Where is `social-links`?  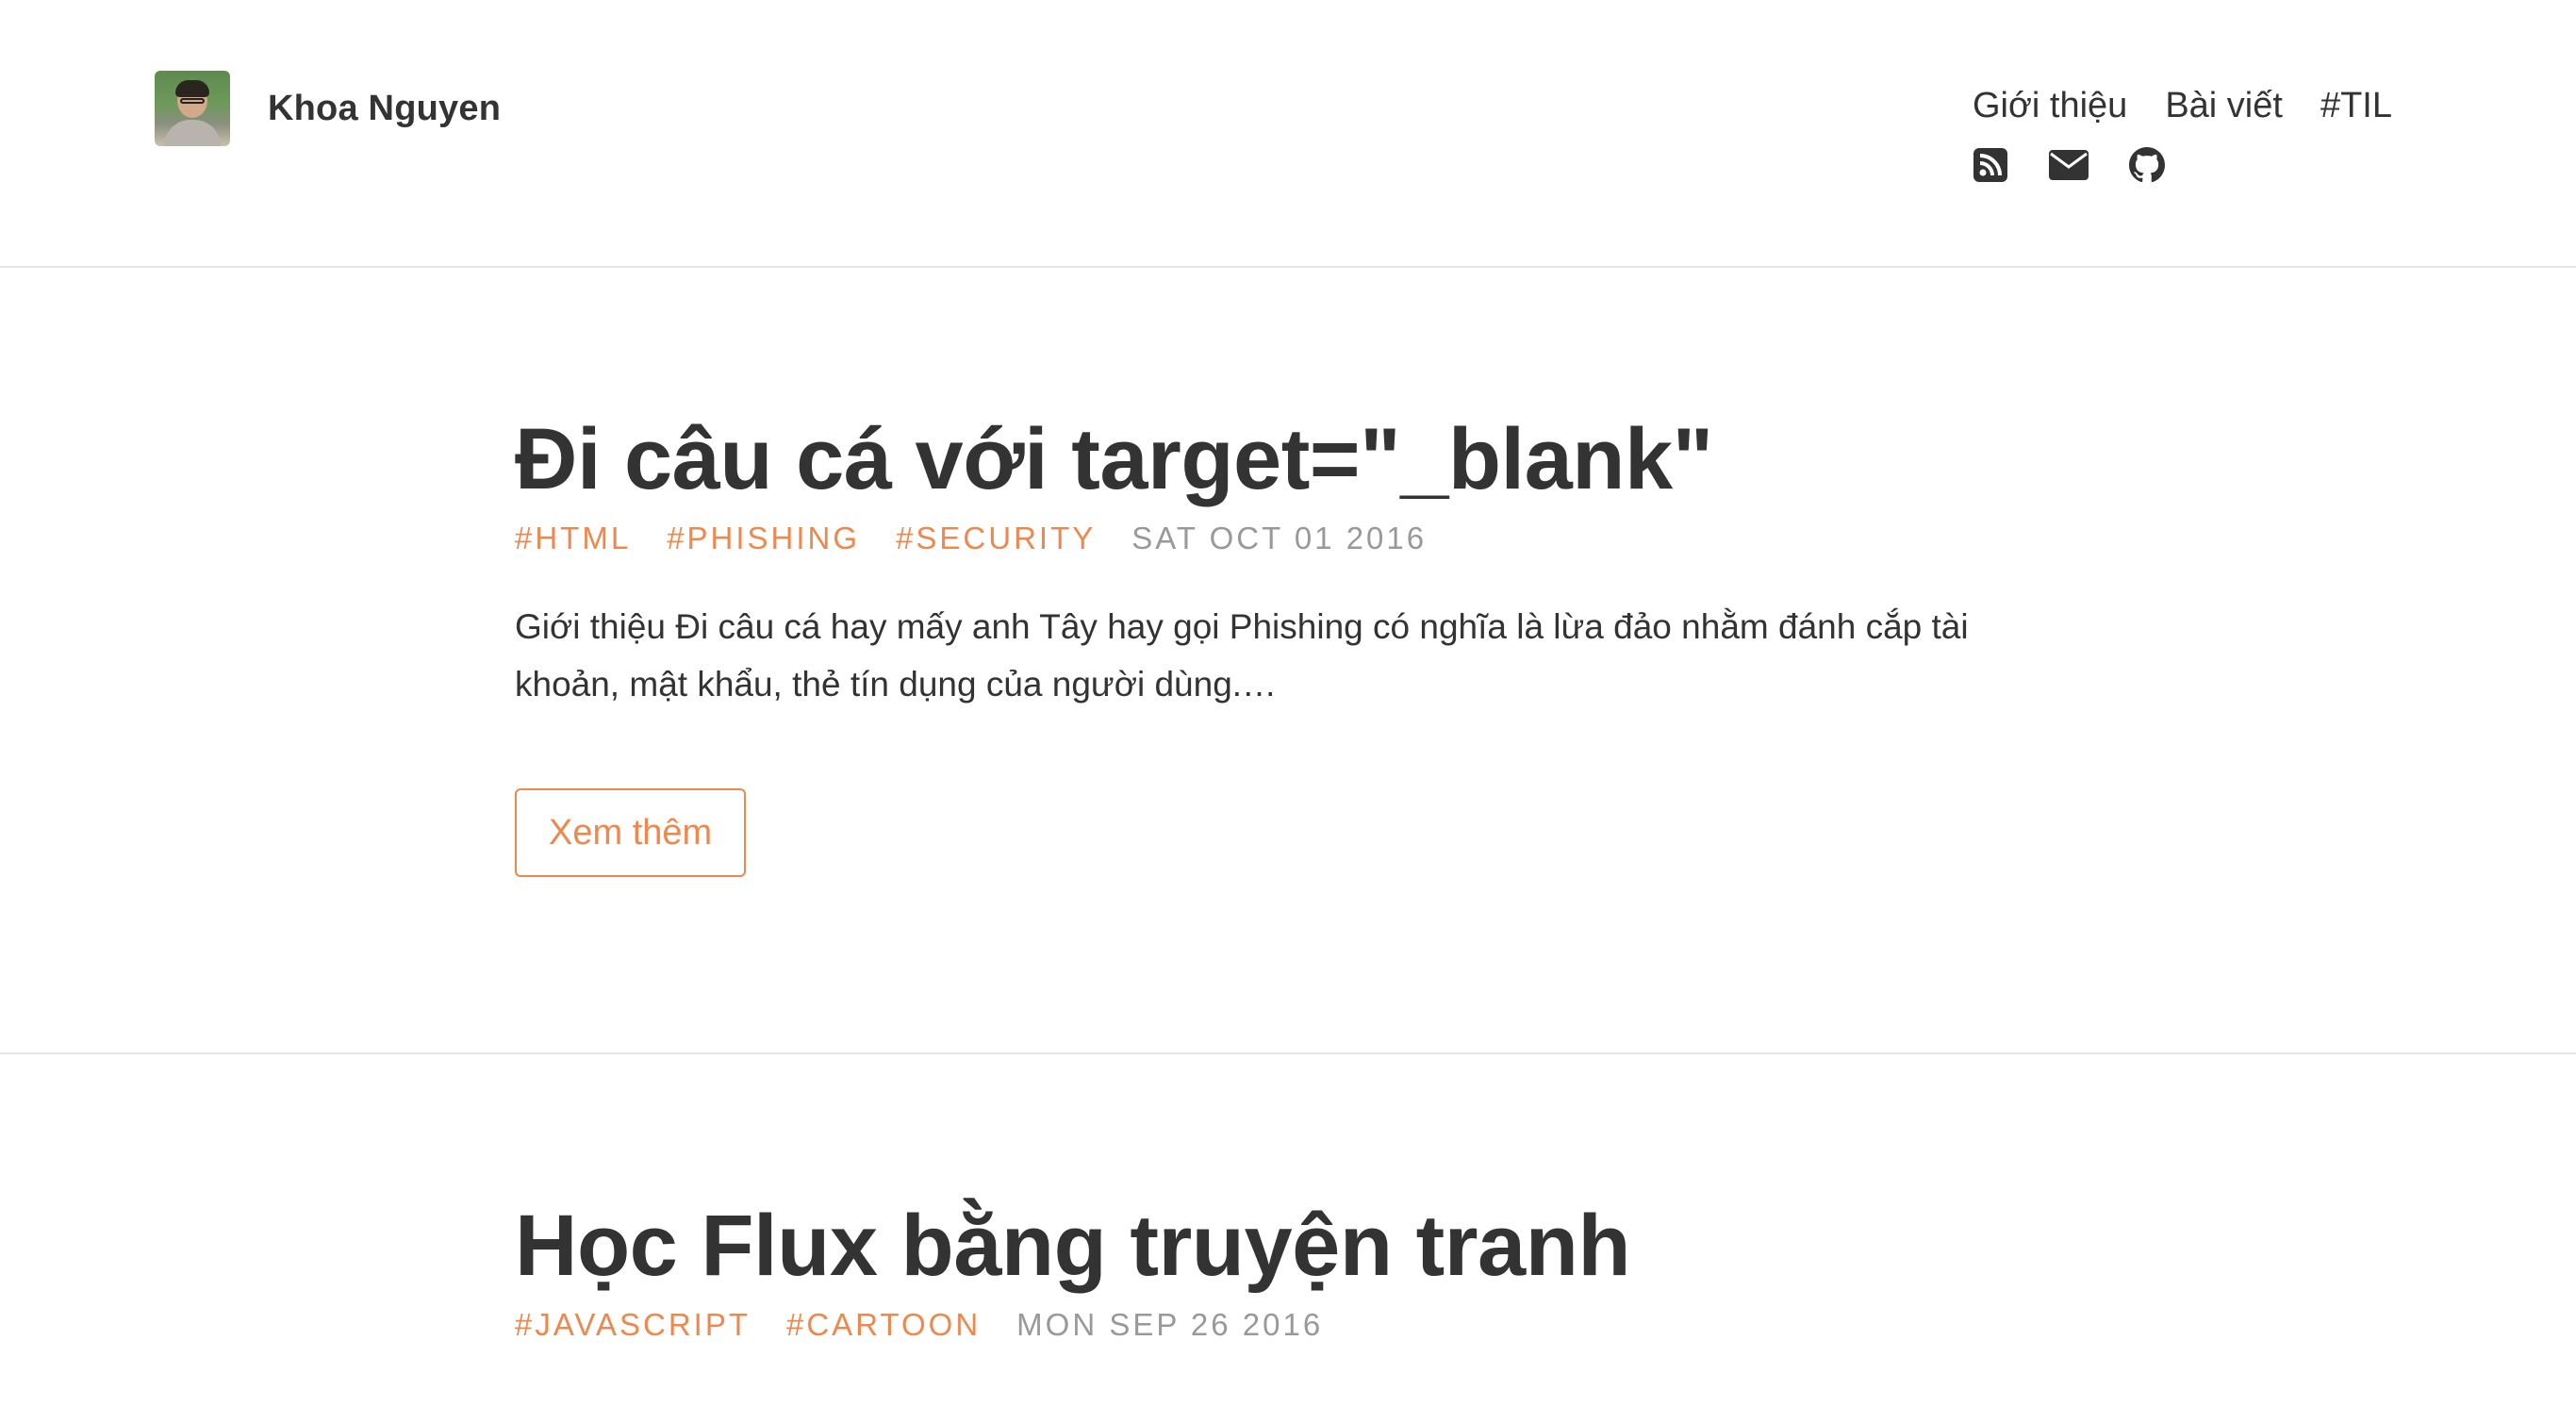
social-links is located at coordinates (2069, 165).